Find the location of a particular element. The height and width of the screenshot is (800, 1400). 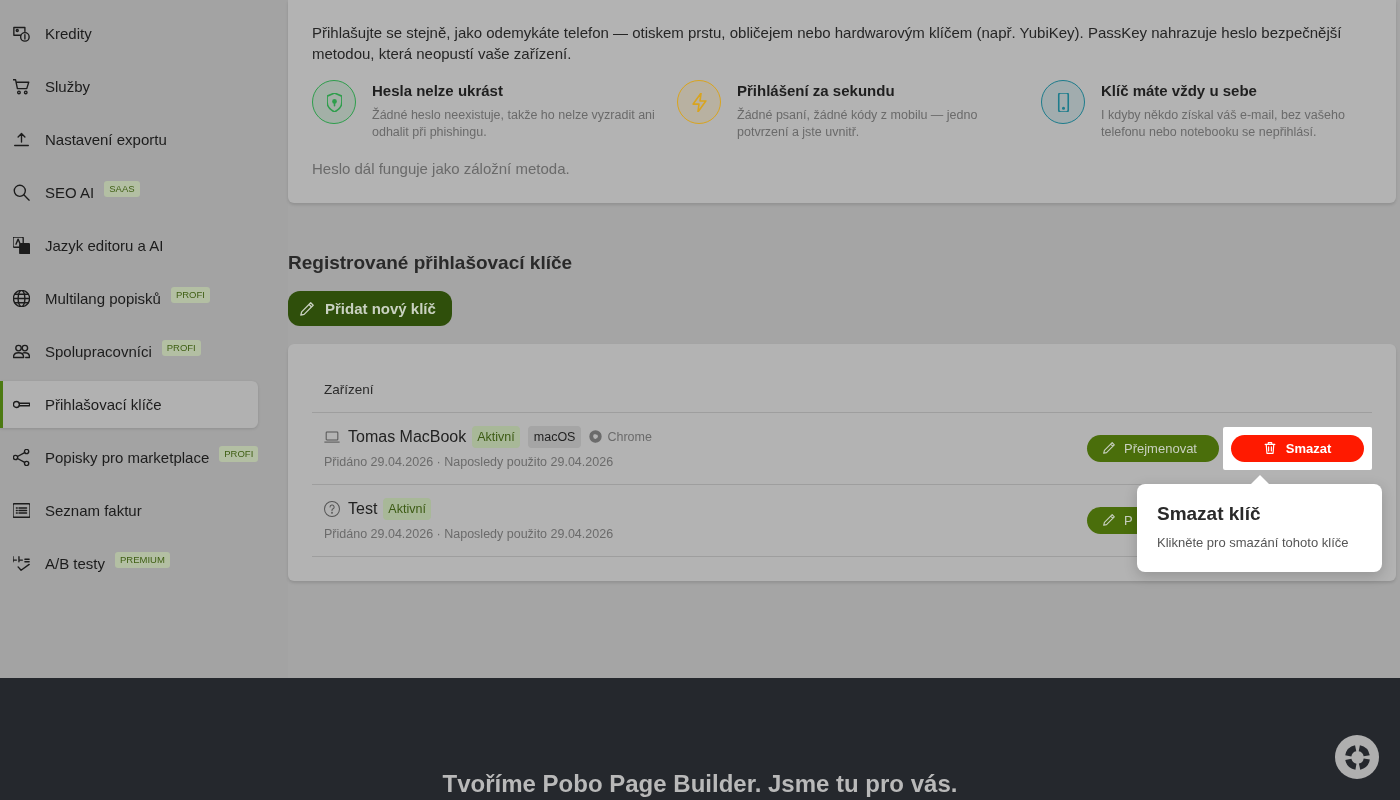

trash-icon is located at coordinates (1269, 448).